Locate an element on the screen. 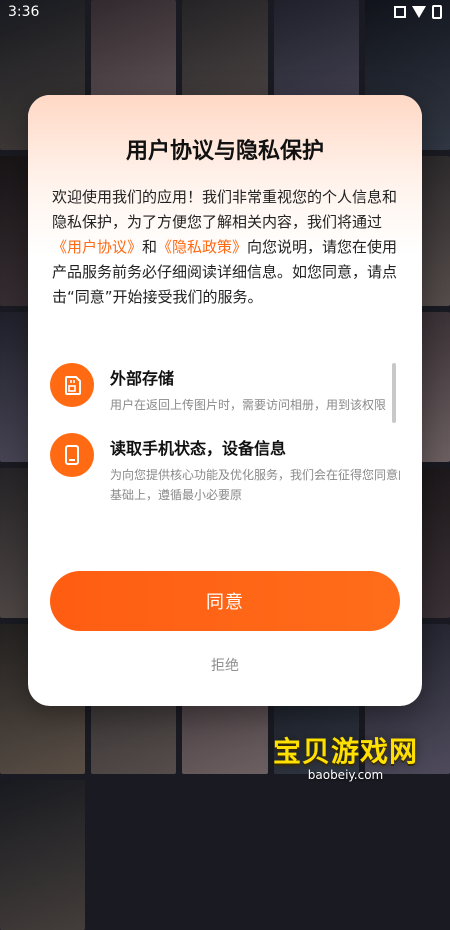 Image resolution: width=450 pixels, height=930 pixels. phone-icon is located at coordinates (72, 455).